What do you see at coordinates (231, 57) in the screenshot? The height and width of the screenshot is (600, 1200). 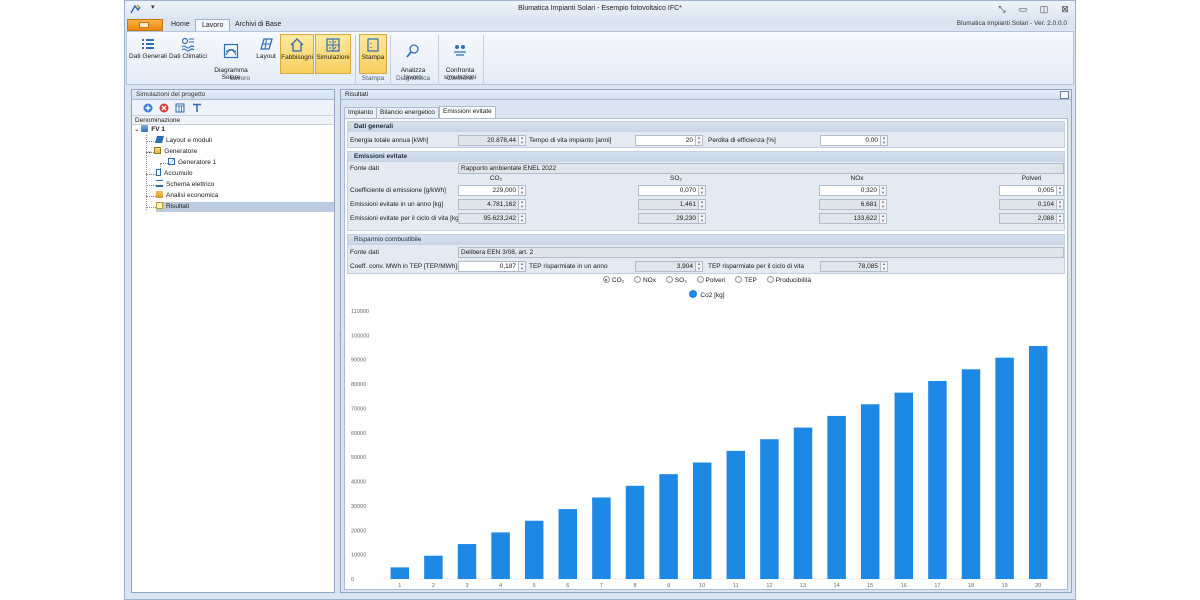 I see `diagramma-solare-button: Diagramma Solare` at bounding box center [231, 57].